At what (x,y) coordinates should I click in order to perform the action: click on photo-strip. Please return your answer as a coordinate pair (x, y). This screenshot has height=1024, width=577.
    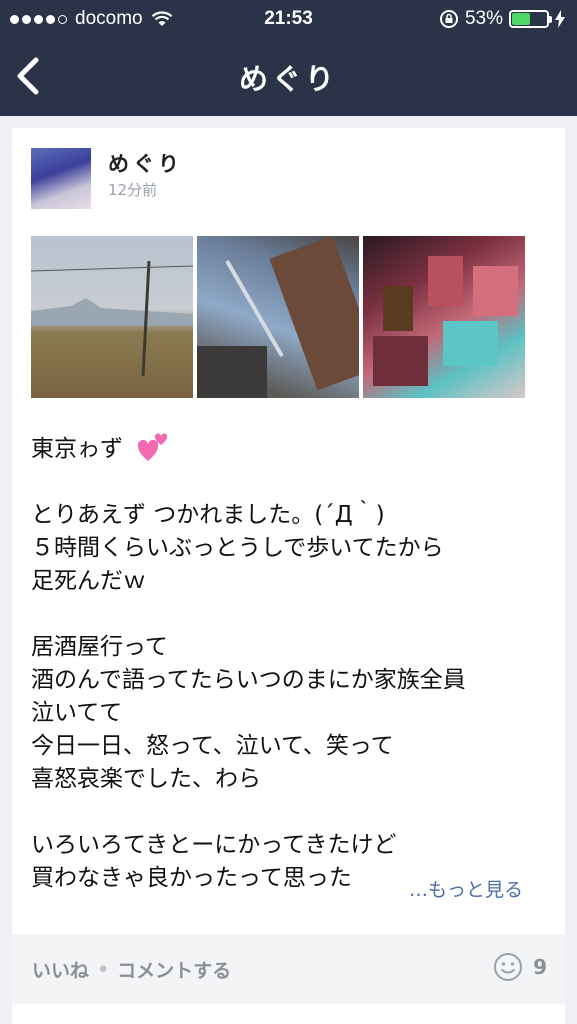
    Looking at the image, I should click on (278, 317).